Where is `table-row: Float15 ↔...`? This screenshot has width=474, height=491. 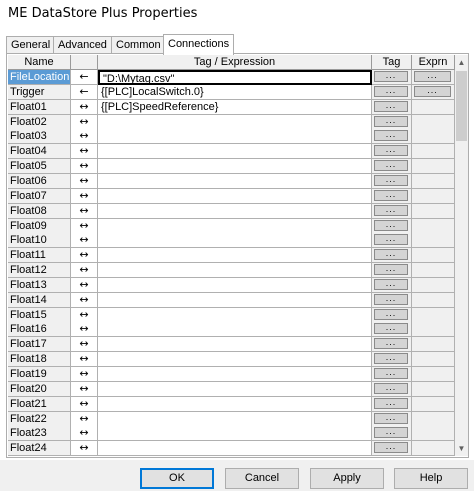
table-row: Float15 ↔... is located at coordinates (231, 315).